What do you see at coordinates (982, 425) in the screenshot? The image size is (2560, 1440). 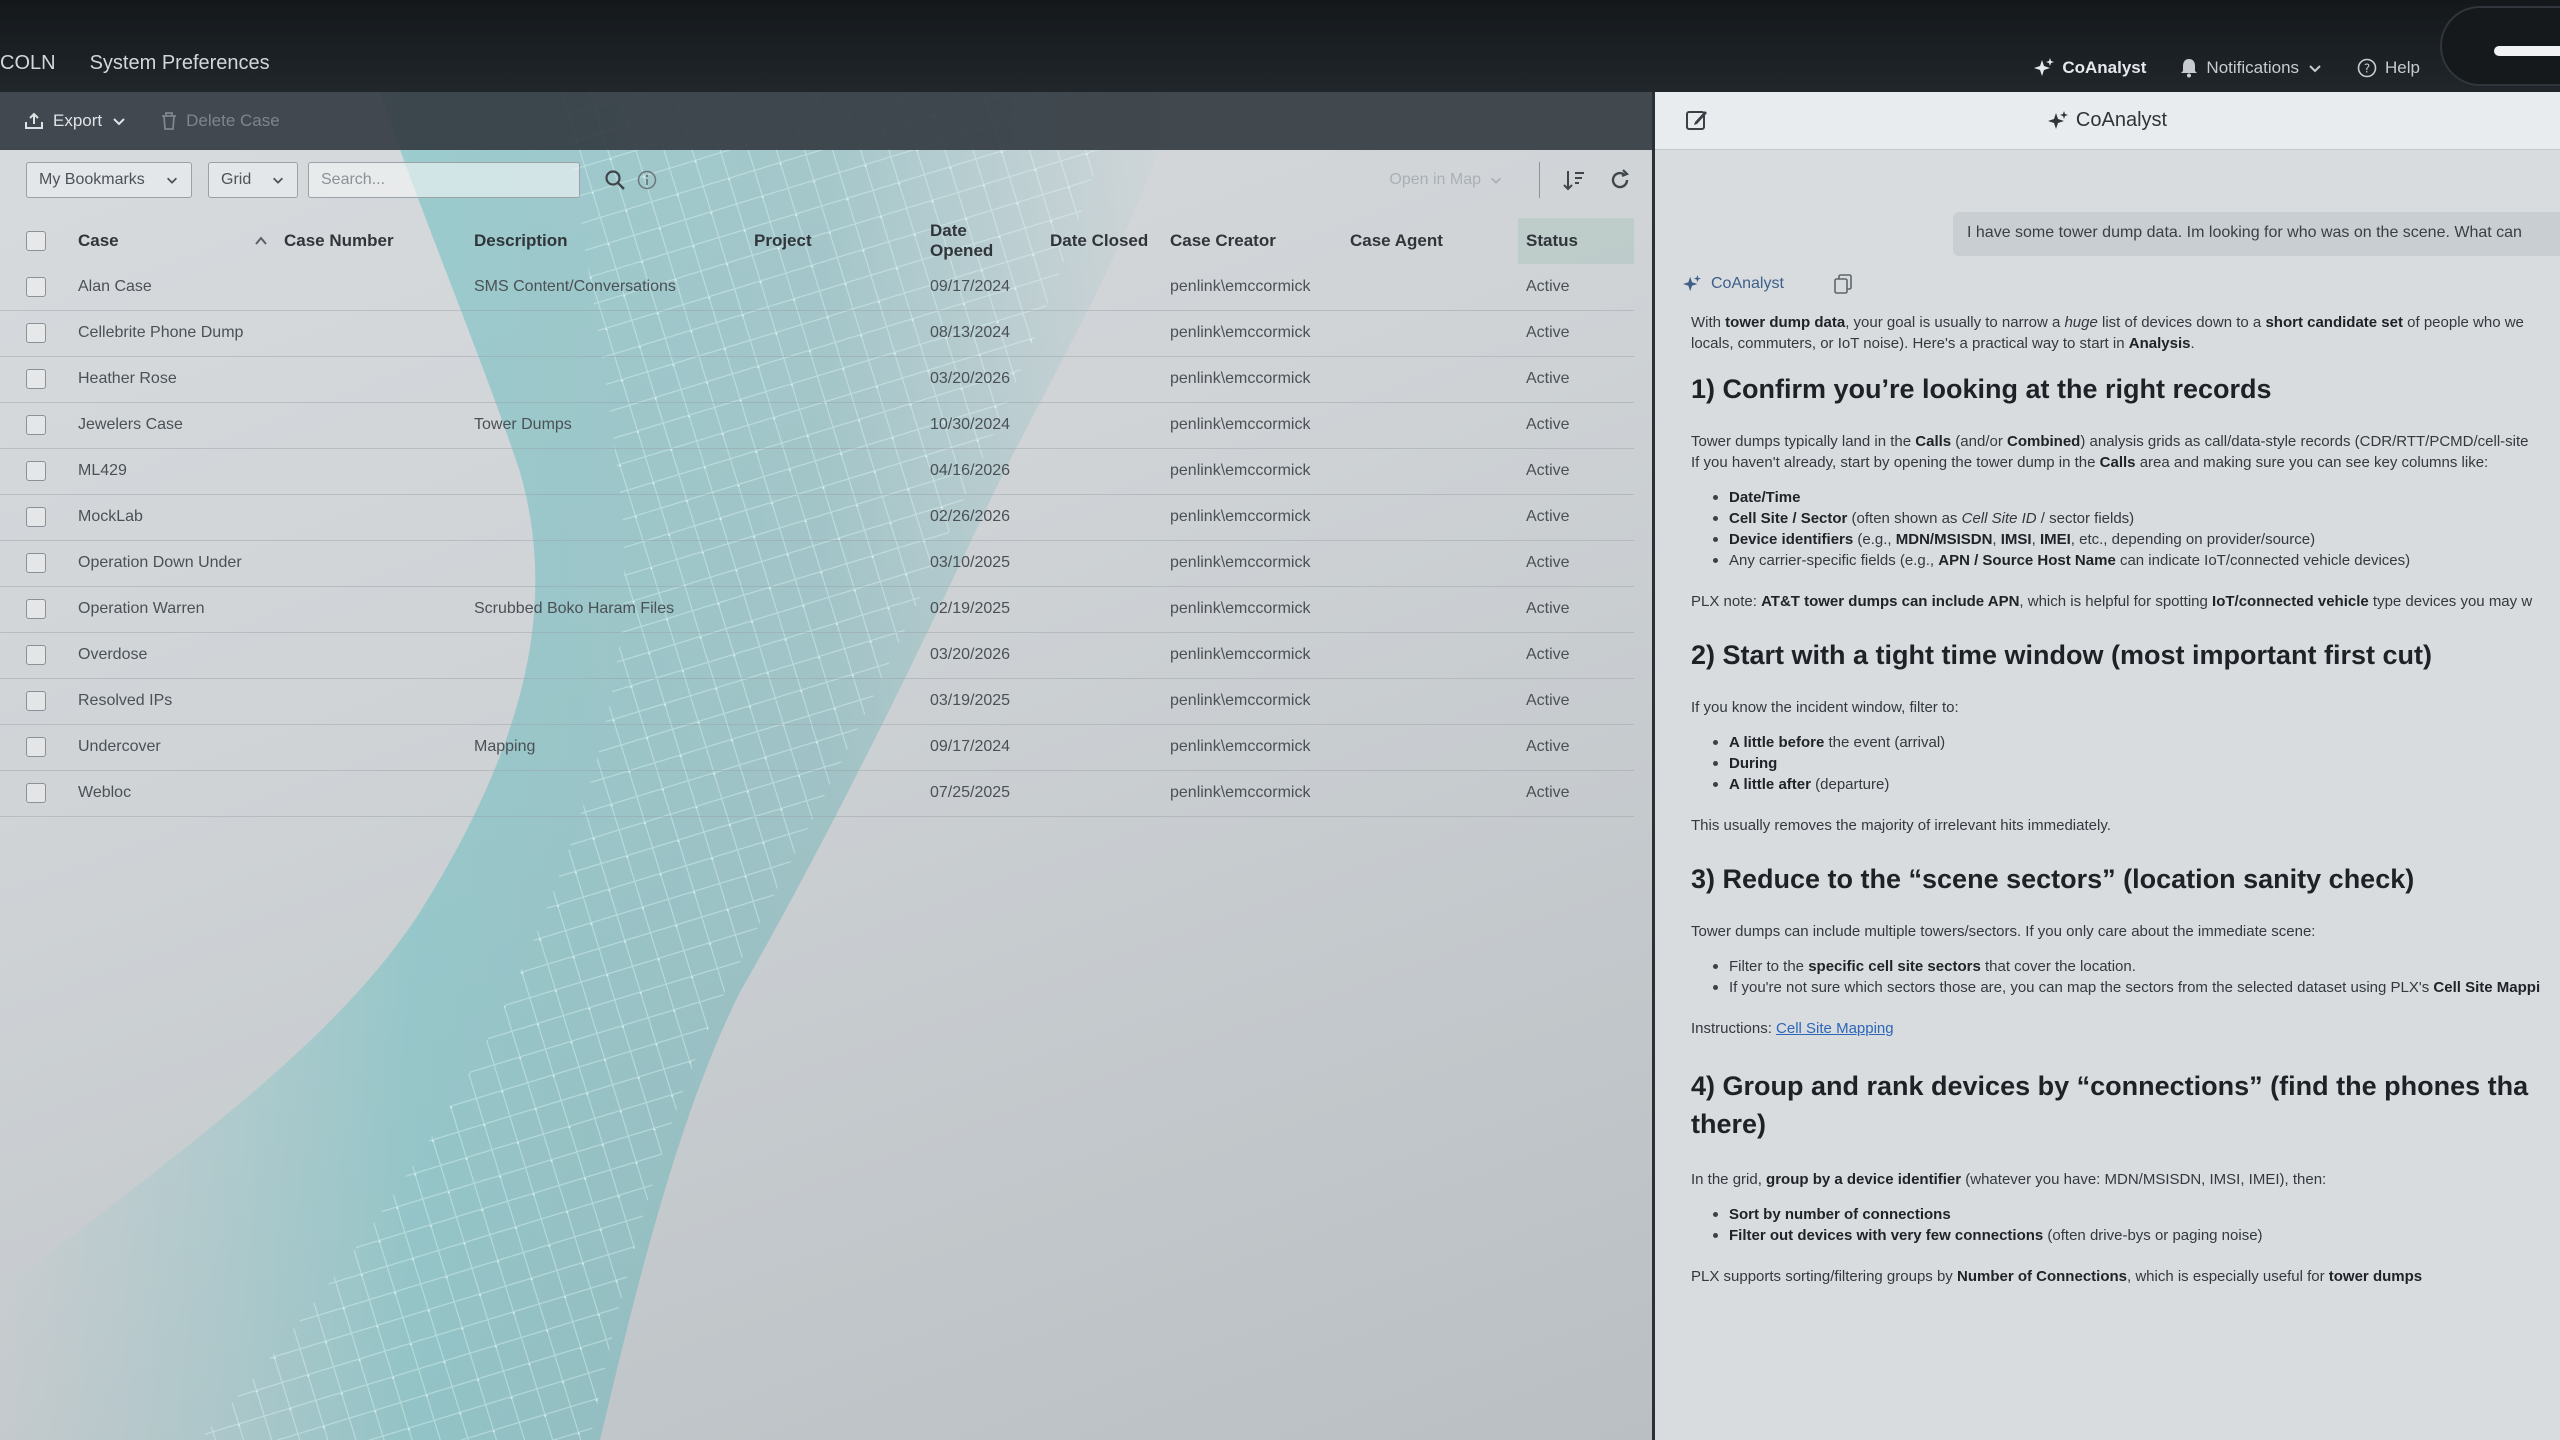 I see `date-opened-cell: 10/30/2024` at bounding box center [982, 425].